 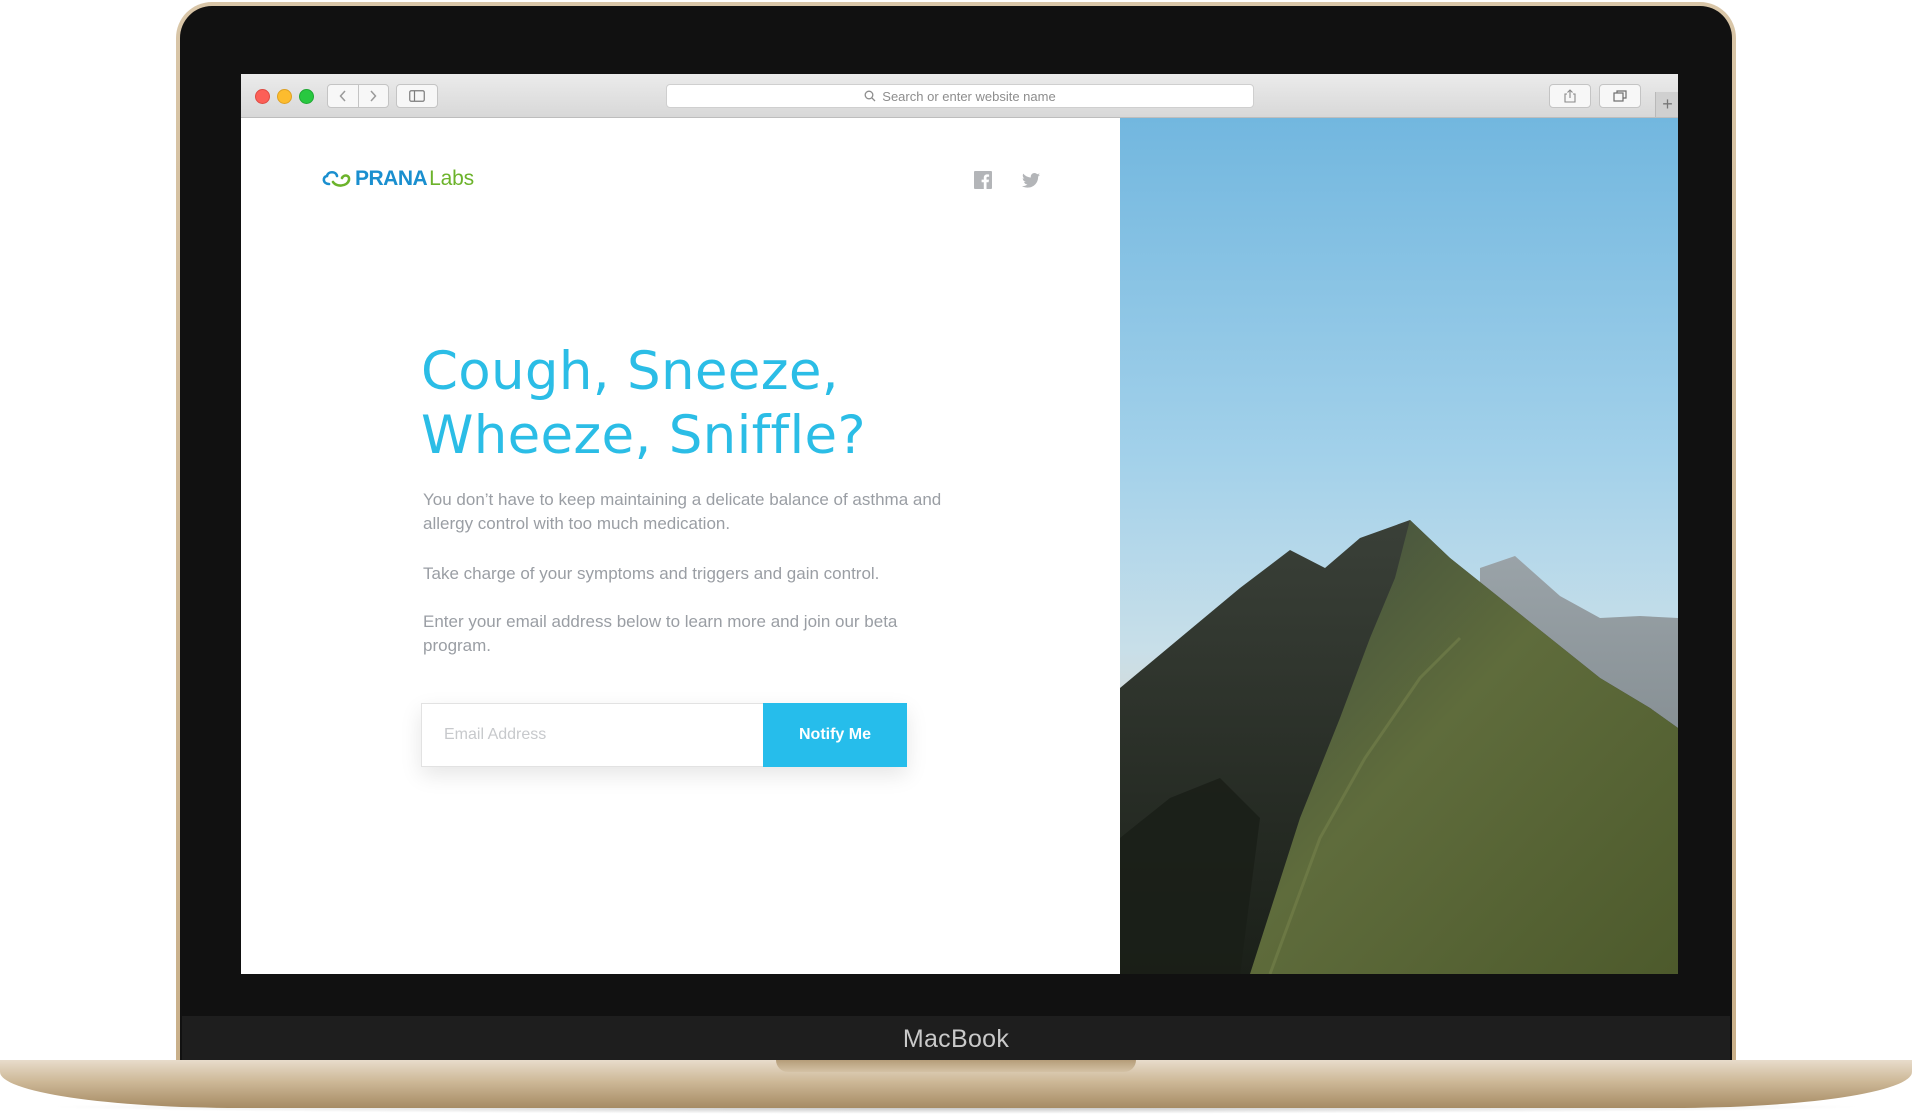 I want to click on forward-button, so click(x=373, y=96).